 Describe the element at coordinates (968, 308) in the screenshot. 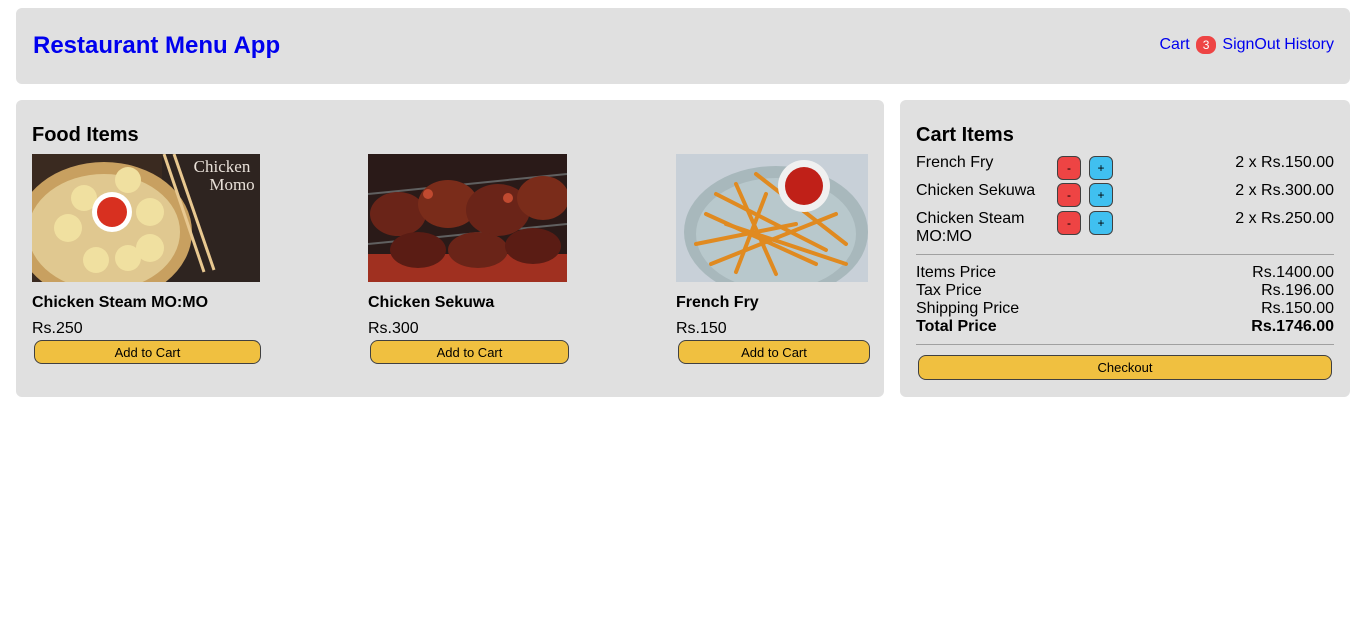

I see `shipping-price-label: Shipping Price` at that location.